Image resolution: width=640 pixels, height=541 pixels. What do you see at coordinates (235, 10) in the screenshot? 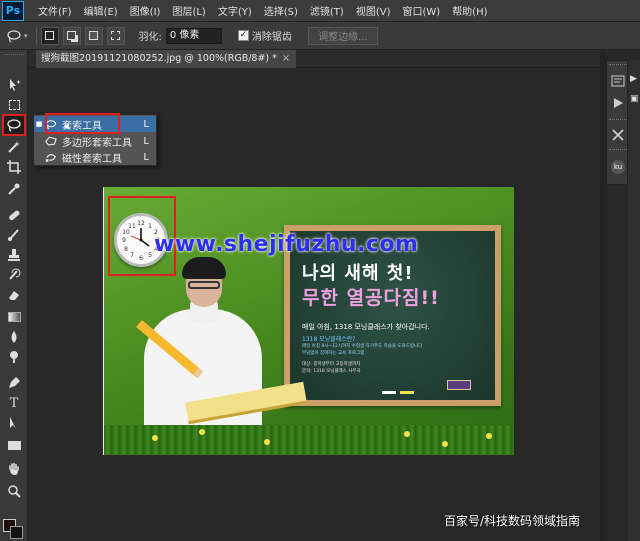
I see `menu-type: 文字(Y)` at bounding box center [235, 10].